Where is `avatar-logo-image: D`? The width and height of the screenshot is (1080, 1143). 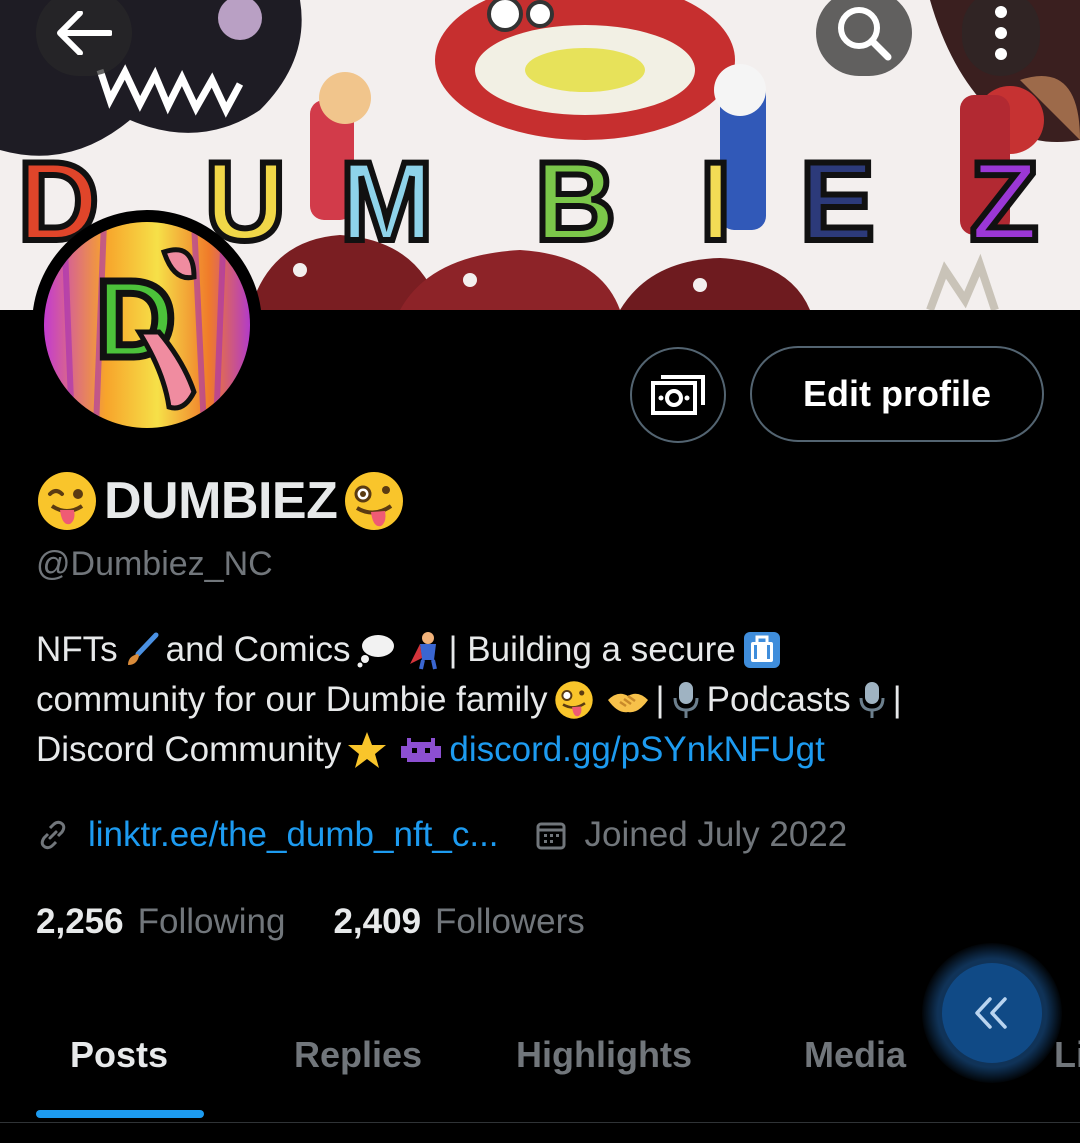 avatar-logo-image: D is located at coordinates (147, 325).